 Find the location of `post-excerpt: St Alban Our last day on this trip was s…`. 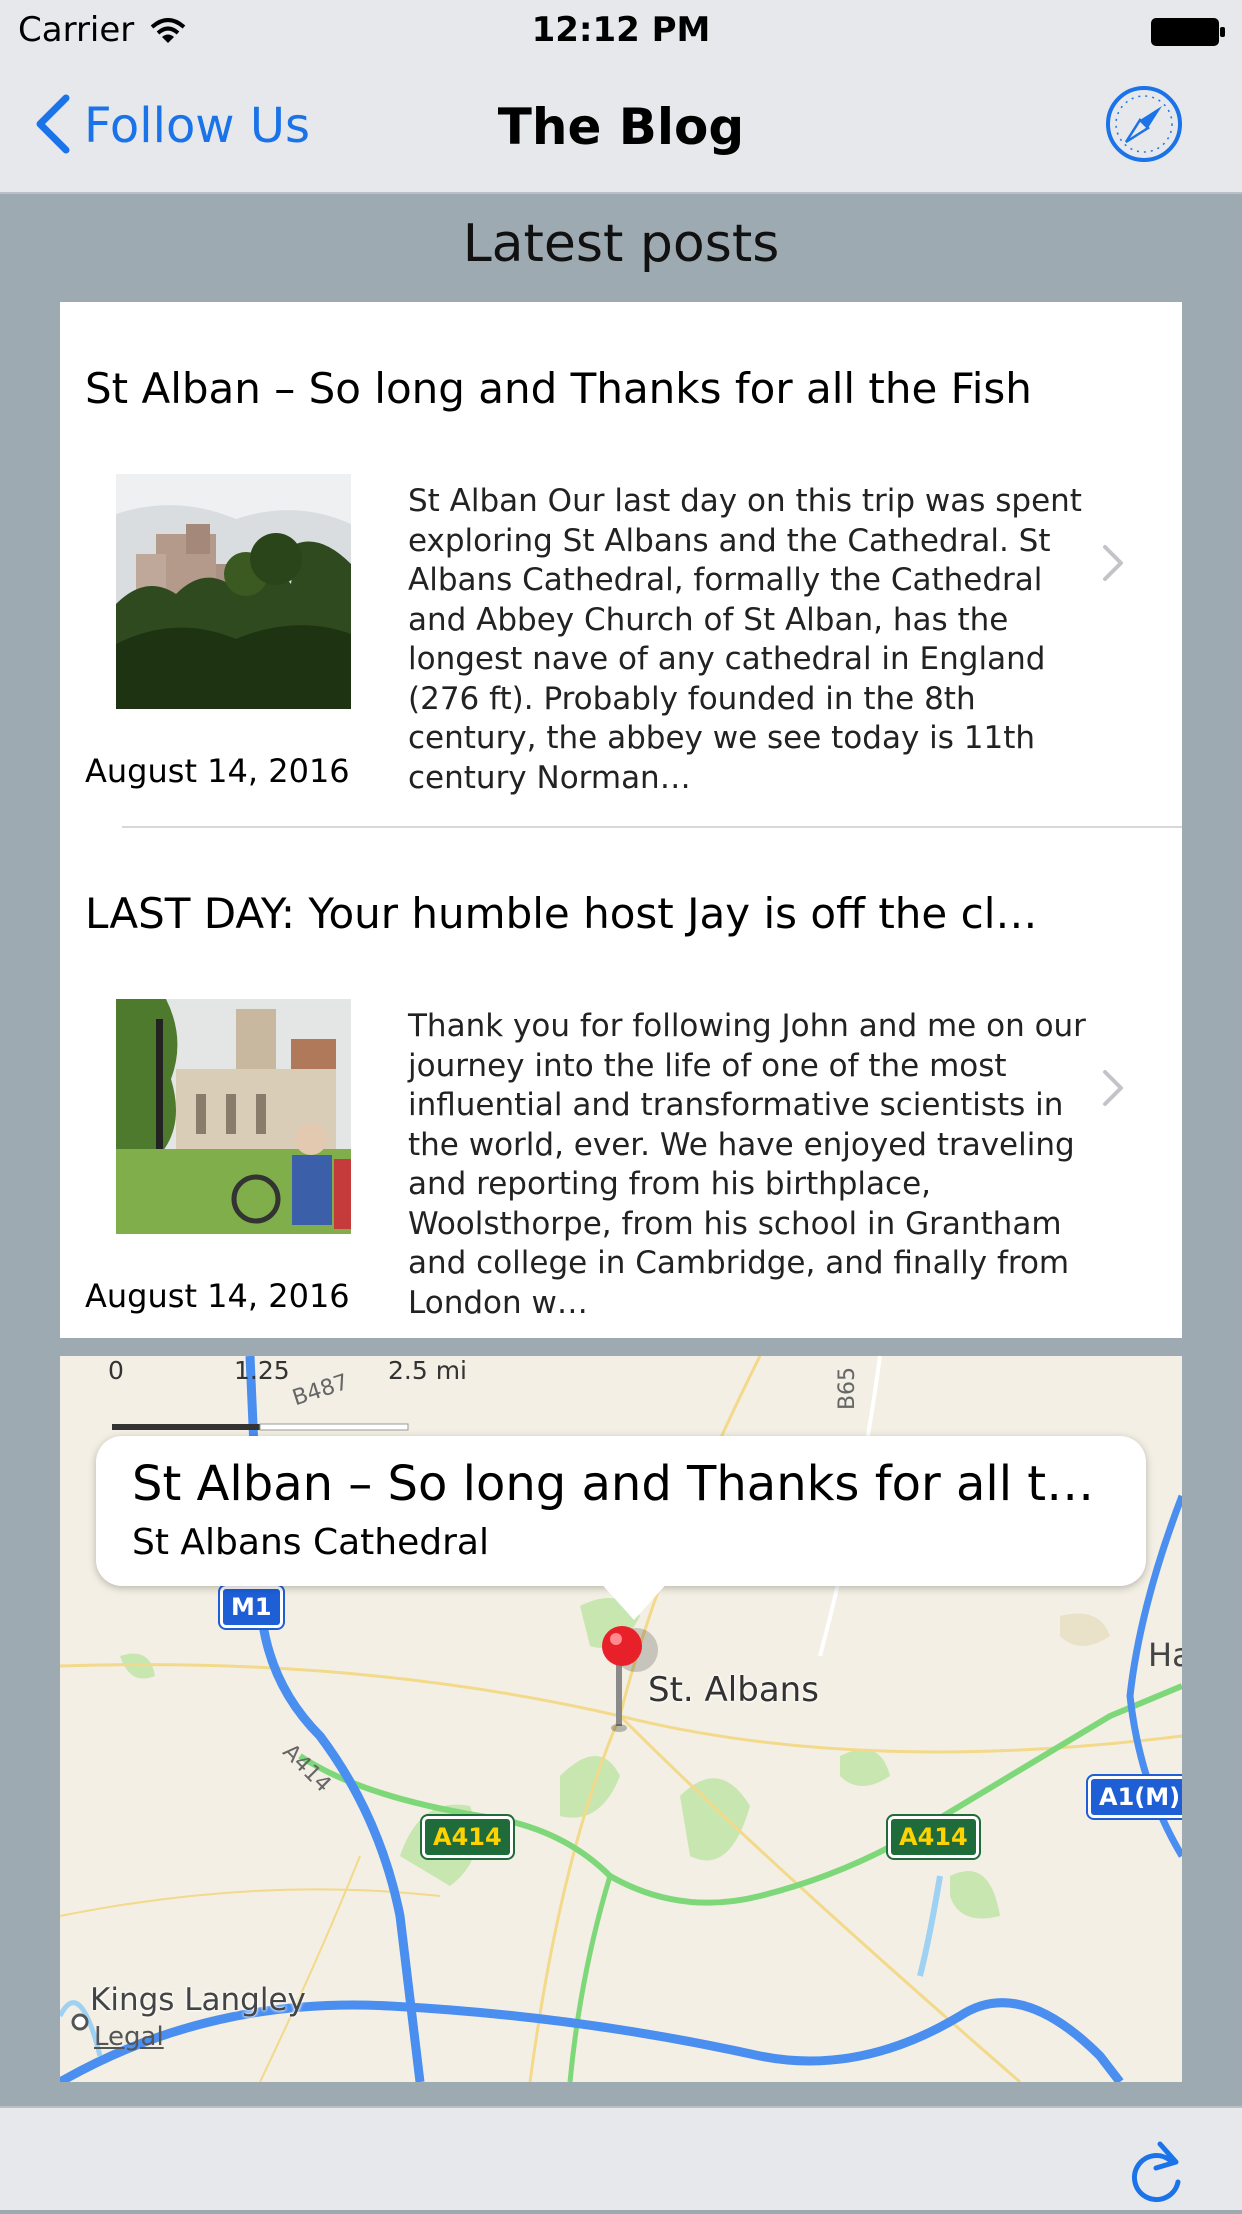

post-excerpt: St Alban Our last day on this trip was s… is located at coordinates (745, 639).